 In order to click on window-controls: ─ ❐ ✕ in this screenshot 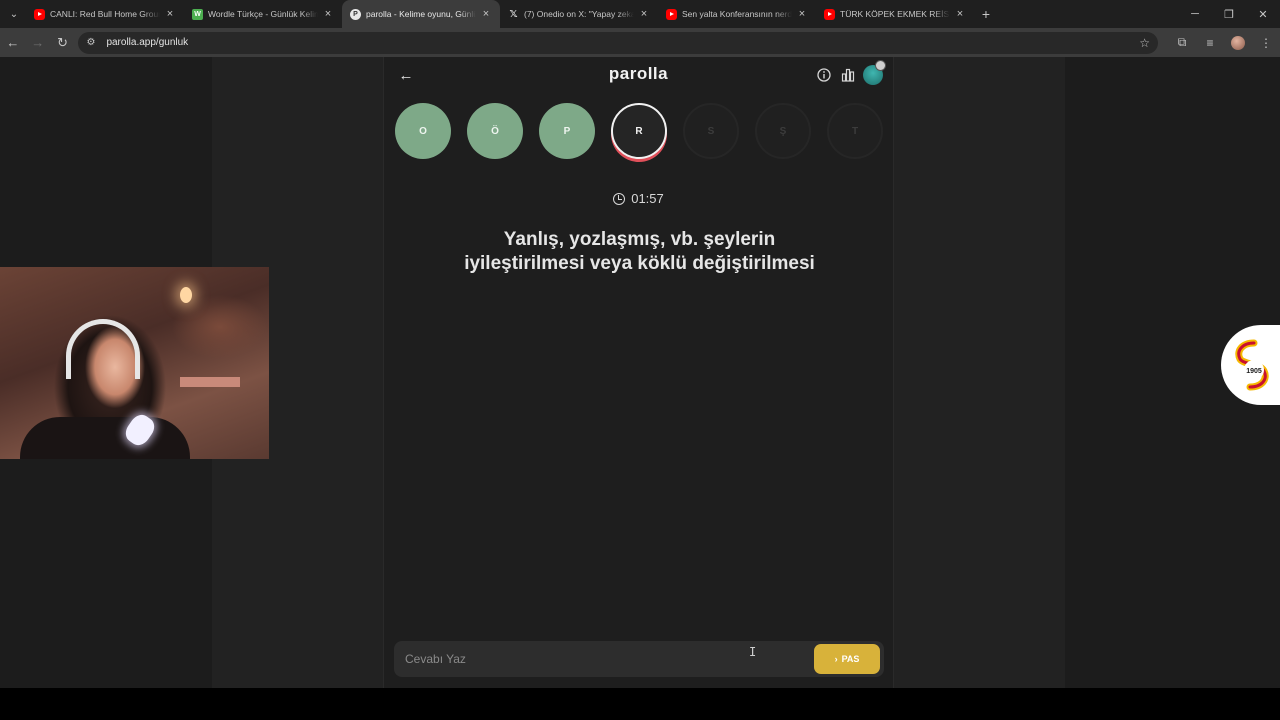, I will do `click(1229, 14)`.